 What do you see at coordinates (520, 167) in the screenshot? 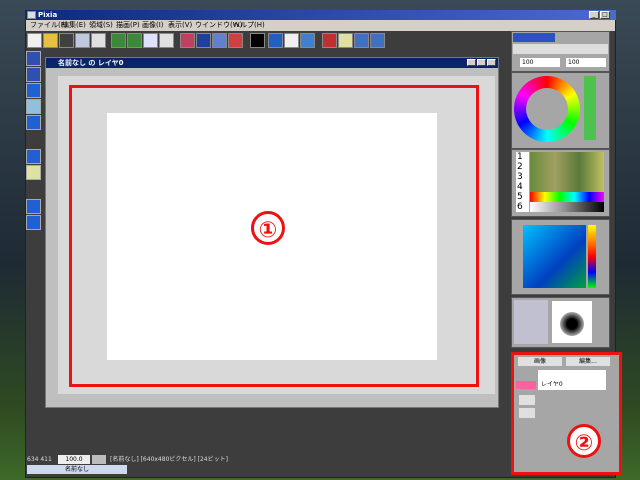
I see `palette-row-2: 2` at bounding box center [520, 167].